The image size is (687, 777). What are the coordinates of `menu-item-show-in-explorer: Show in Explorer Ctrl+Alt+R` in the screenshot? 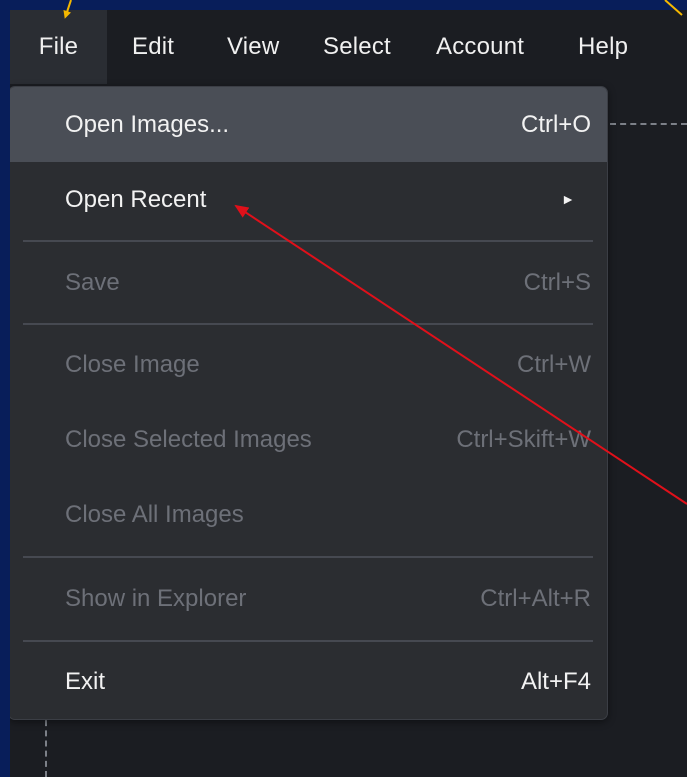 It's located at (308, 598).